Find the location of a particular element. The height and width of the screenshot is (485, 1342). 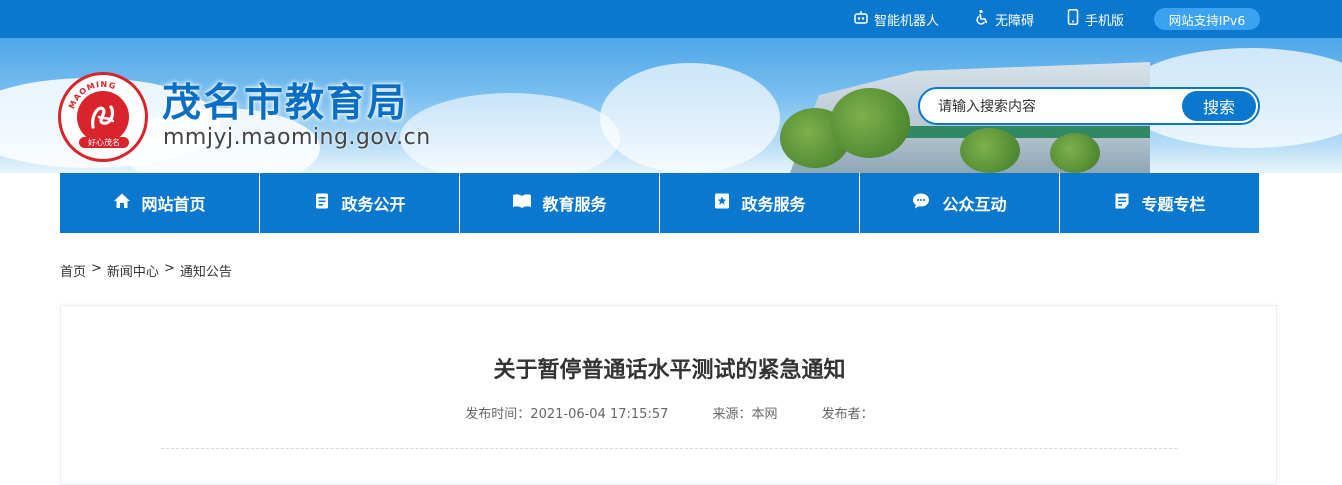

nav-item-label: 政务服务 is located at coordinates (773, 204).